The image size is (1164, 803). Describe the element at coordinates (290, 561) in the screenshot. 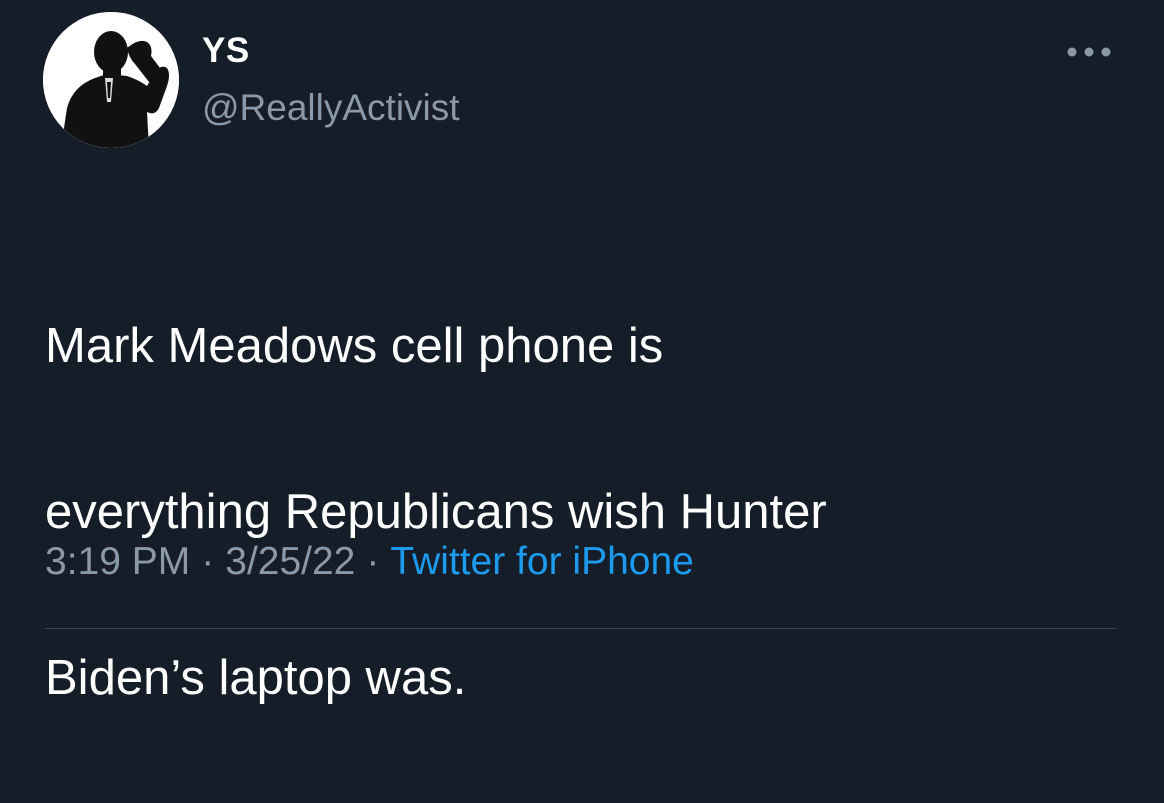

I see `tweet-date: 3/25/22` at that location.